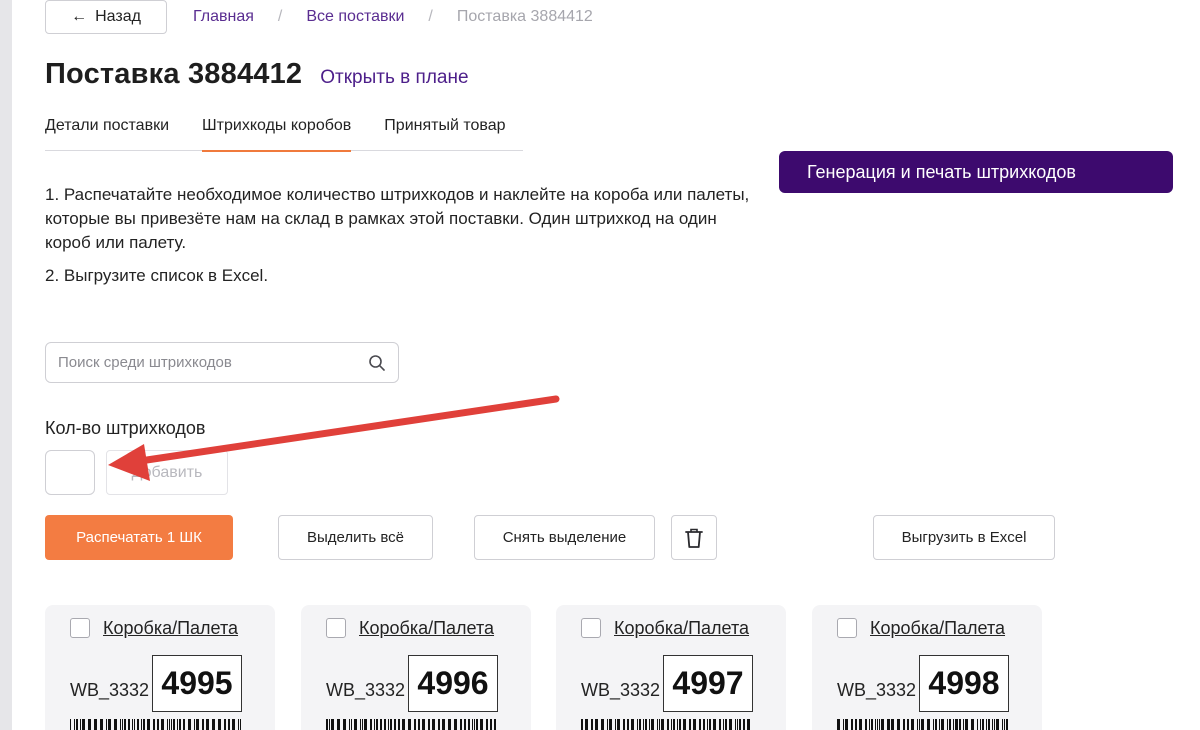 Image resolution: width=1200 pixels, height=730 pixels. What do you see at coordinates (564, 537) in the screenshot?
I see `deselect-button: Снять выделение` at bounding box center [564, 537].